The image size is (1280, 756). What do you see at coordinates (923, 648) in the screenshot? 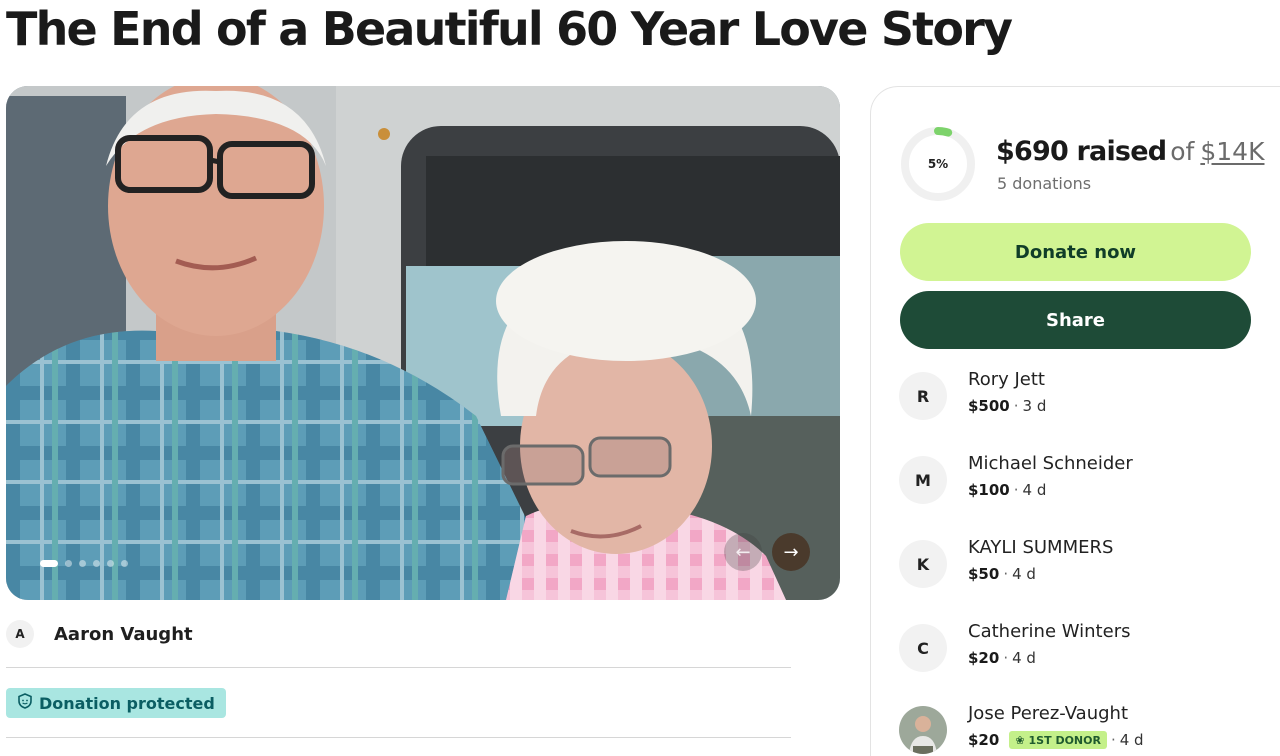
I see `donor-avatar: C` at bounding box center [923, 648].